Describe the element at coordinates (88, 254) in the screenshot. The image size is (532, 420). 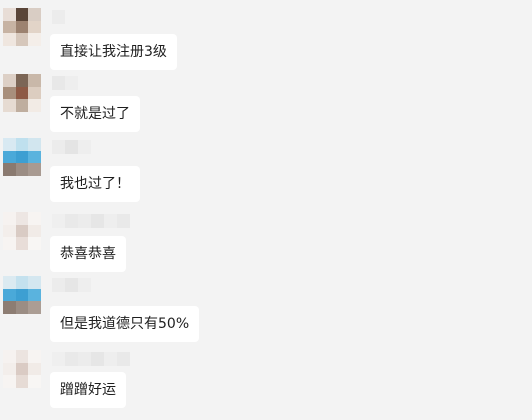
I see `message-bubble: 恭喜恭喜` at that location.